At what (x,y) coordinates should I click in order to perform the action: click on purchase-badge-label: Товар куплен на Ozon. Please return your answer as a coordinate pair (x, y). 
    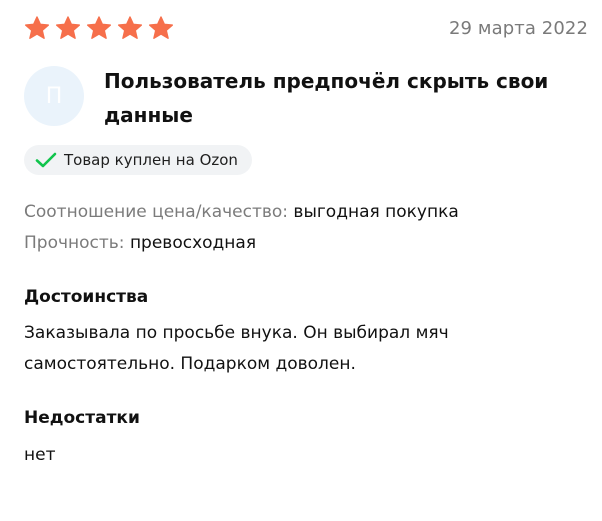
    Looking at the image, I should click on (151, 160).